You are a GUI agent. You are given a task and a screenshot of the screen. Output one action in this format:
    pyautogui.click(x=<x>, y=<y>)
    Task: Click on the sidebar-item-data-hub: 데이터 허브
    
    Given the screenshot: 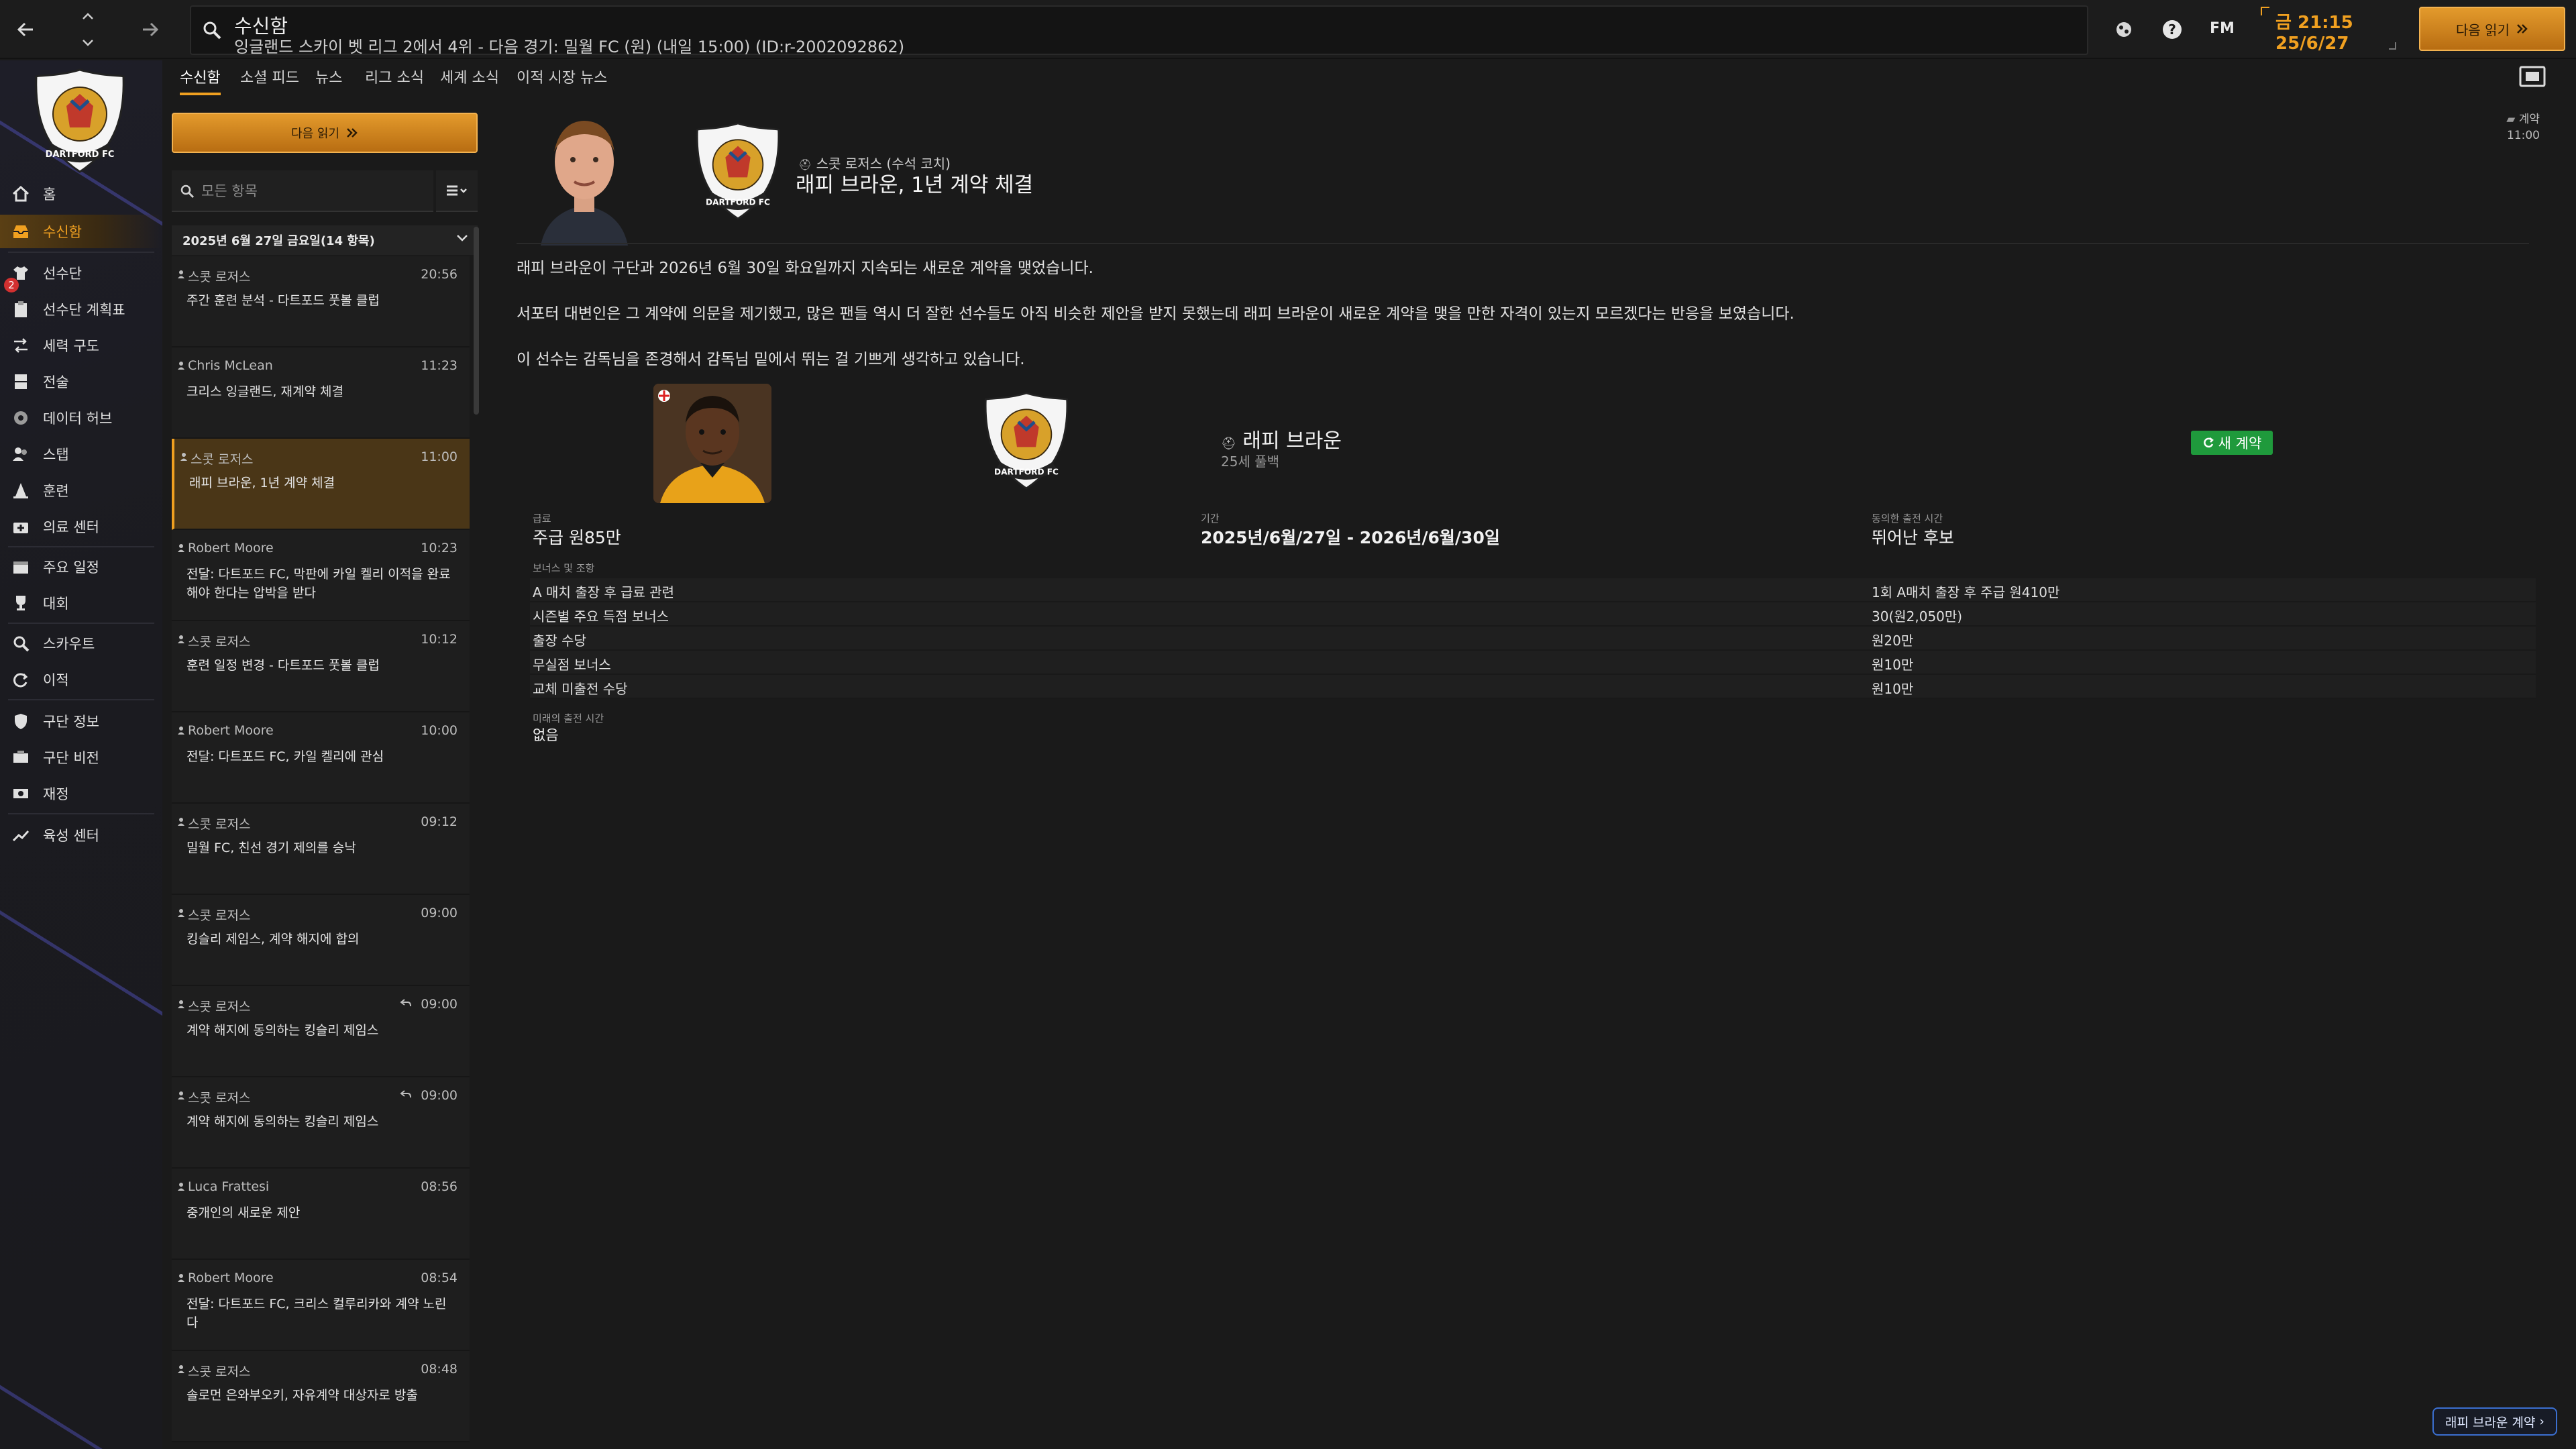 What is the action you would take?
    pyautogui.click(x=81, y=418)
    